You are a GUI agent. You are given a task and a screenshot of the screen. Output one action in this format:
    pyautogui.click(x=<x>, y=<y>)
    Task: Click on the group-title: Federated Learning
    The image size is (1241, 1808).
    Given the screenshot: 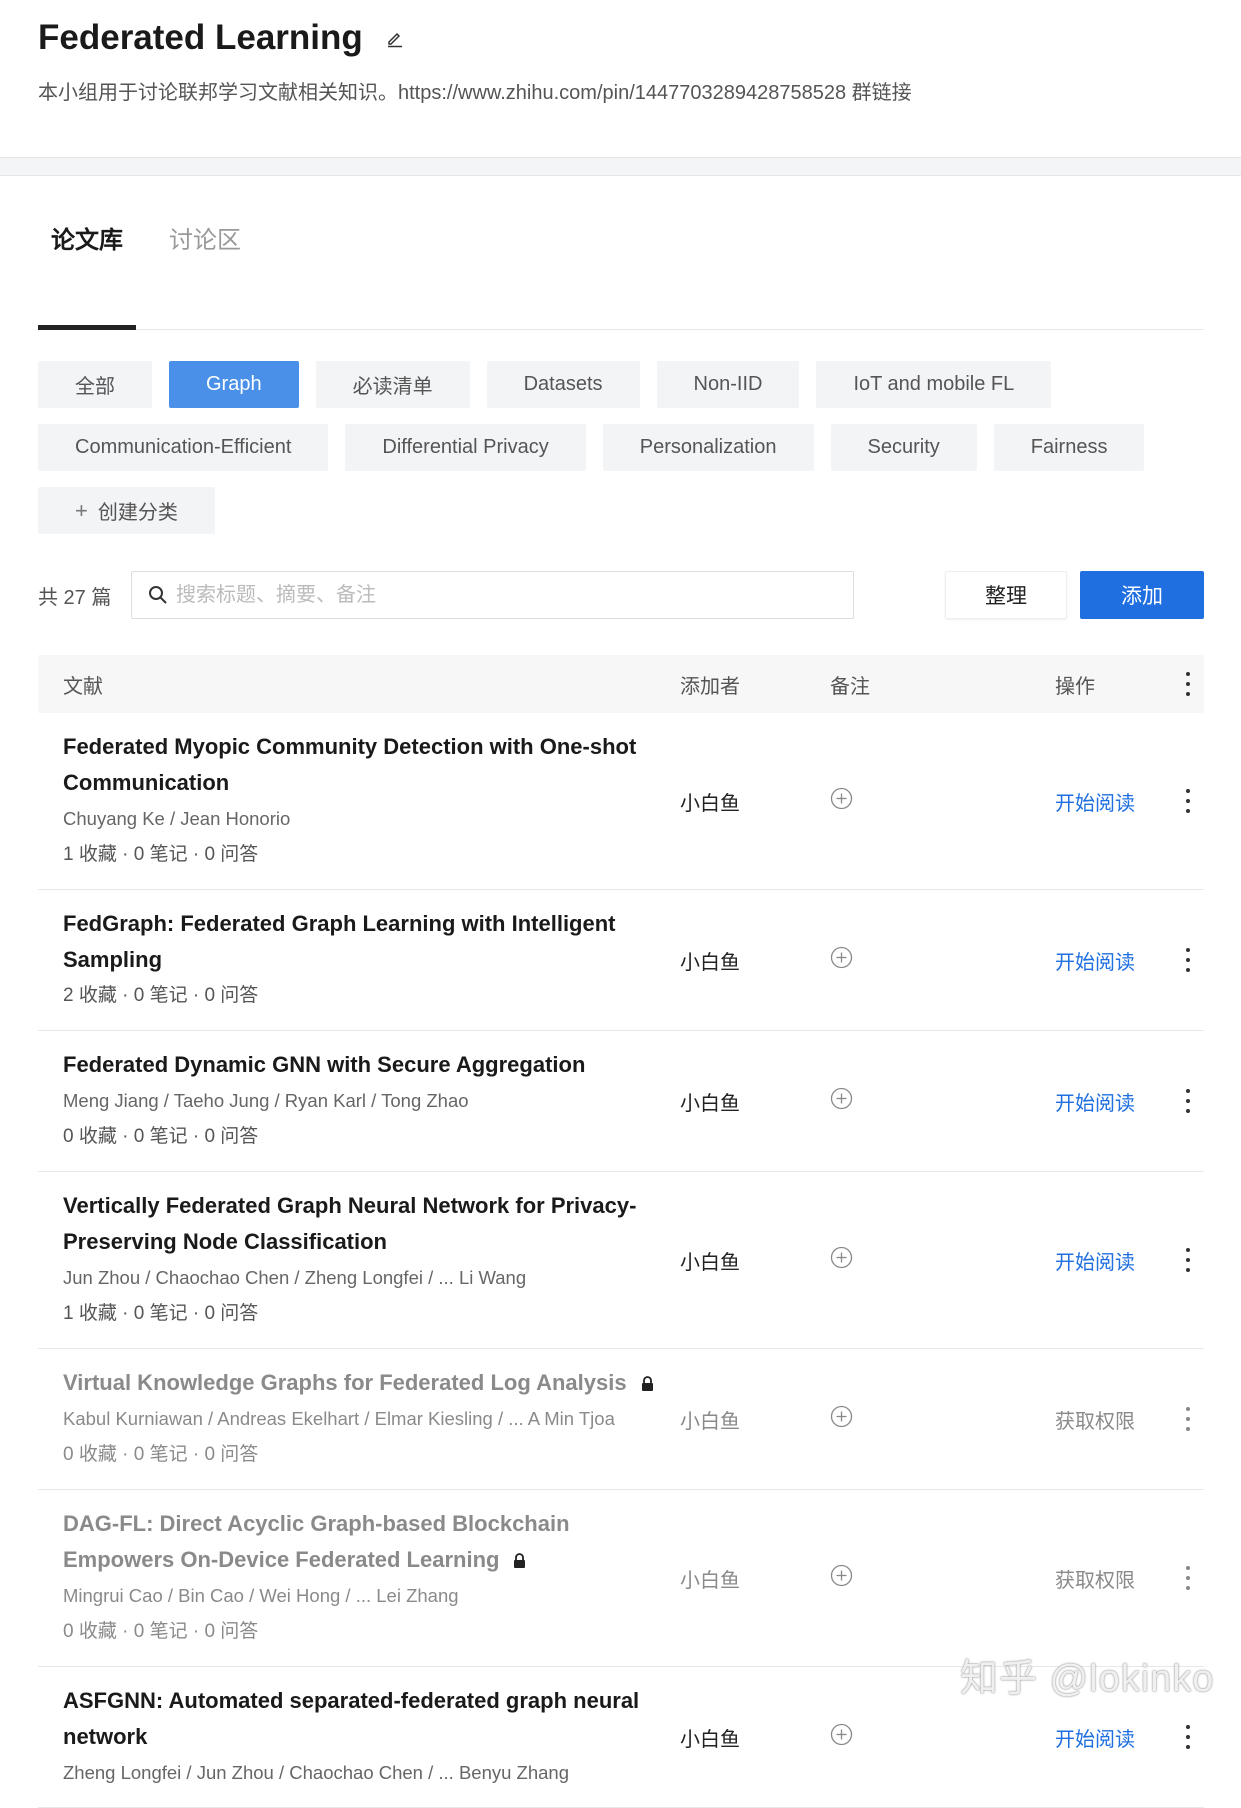 What is the action you would take?
    pyautogui.click(x=200, y=37)
    